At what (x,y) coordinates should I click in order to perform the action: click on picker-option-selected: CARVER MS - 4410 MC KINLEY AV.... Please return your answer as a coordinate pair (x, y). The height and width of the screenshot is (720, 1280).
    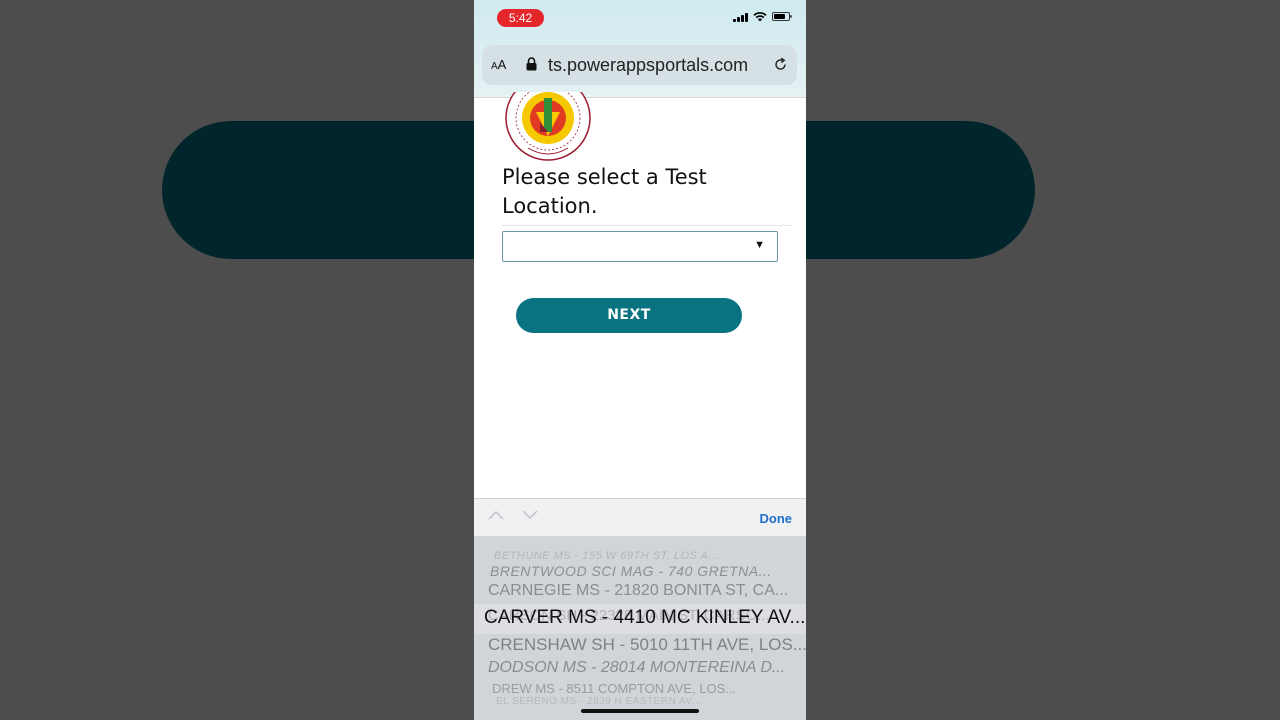
    Looking at the image, I should click on (645, 618).